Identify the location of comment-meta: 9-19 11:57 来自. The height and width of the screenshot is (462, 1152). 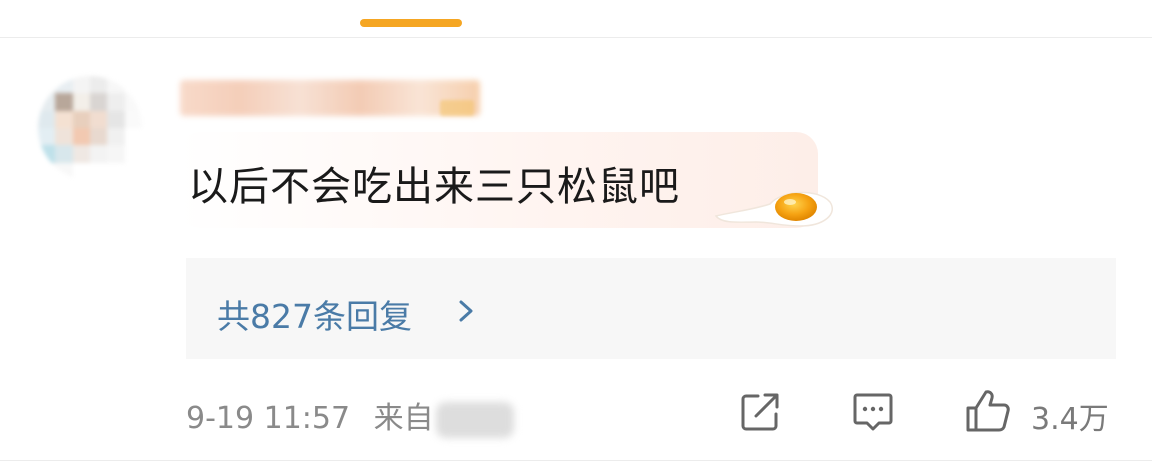
(350, 415).